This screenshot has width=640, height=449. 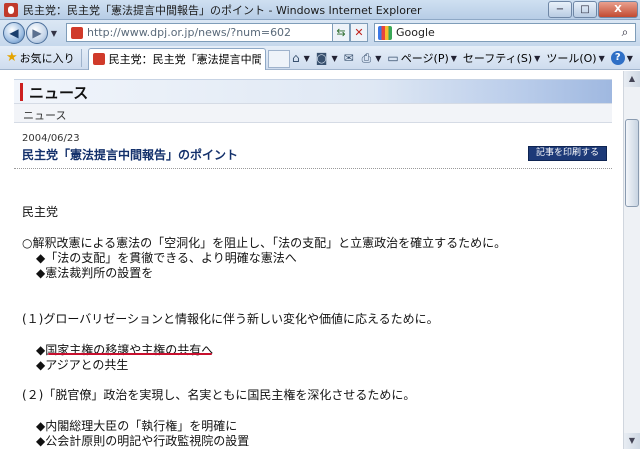 I want to click on bullet-item: ◆公会計原則の明記や行政監視院の設置, so click(x=143, y=441).